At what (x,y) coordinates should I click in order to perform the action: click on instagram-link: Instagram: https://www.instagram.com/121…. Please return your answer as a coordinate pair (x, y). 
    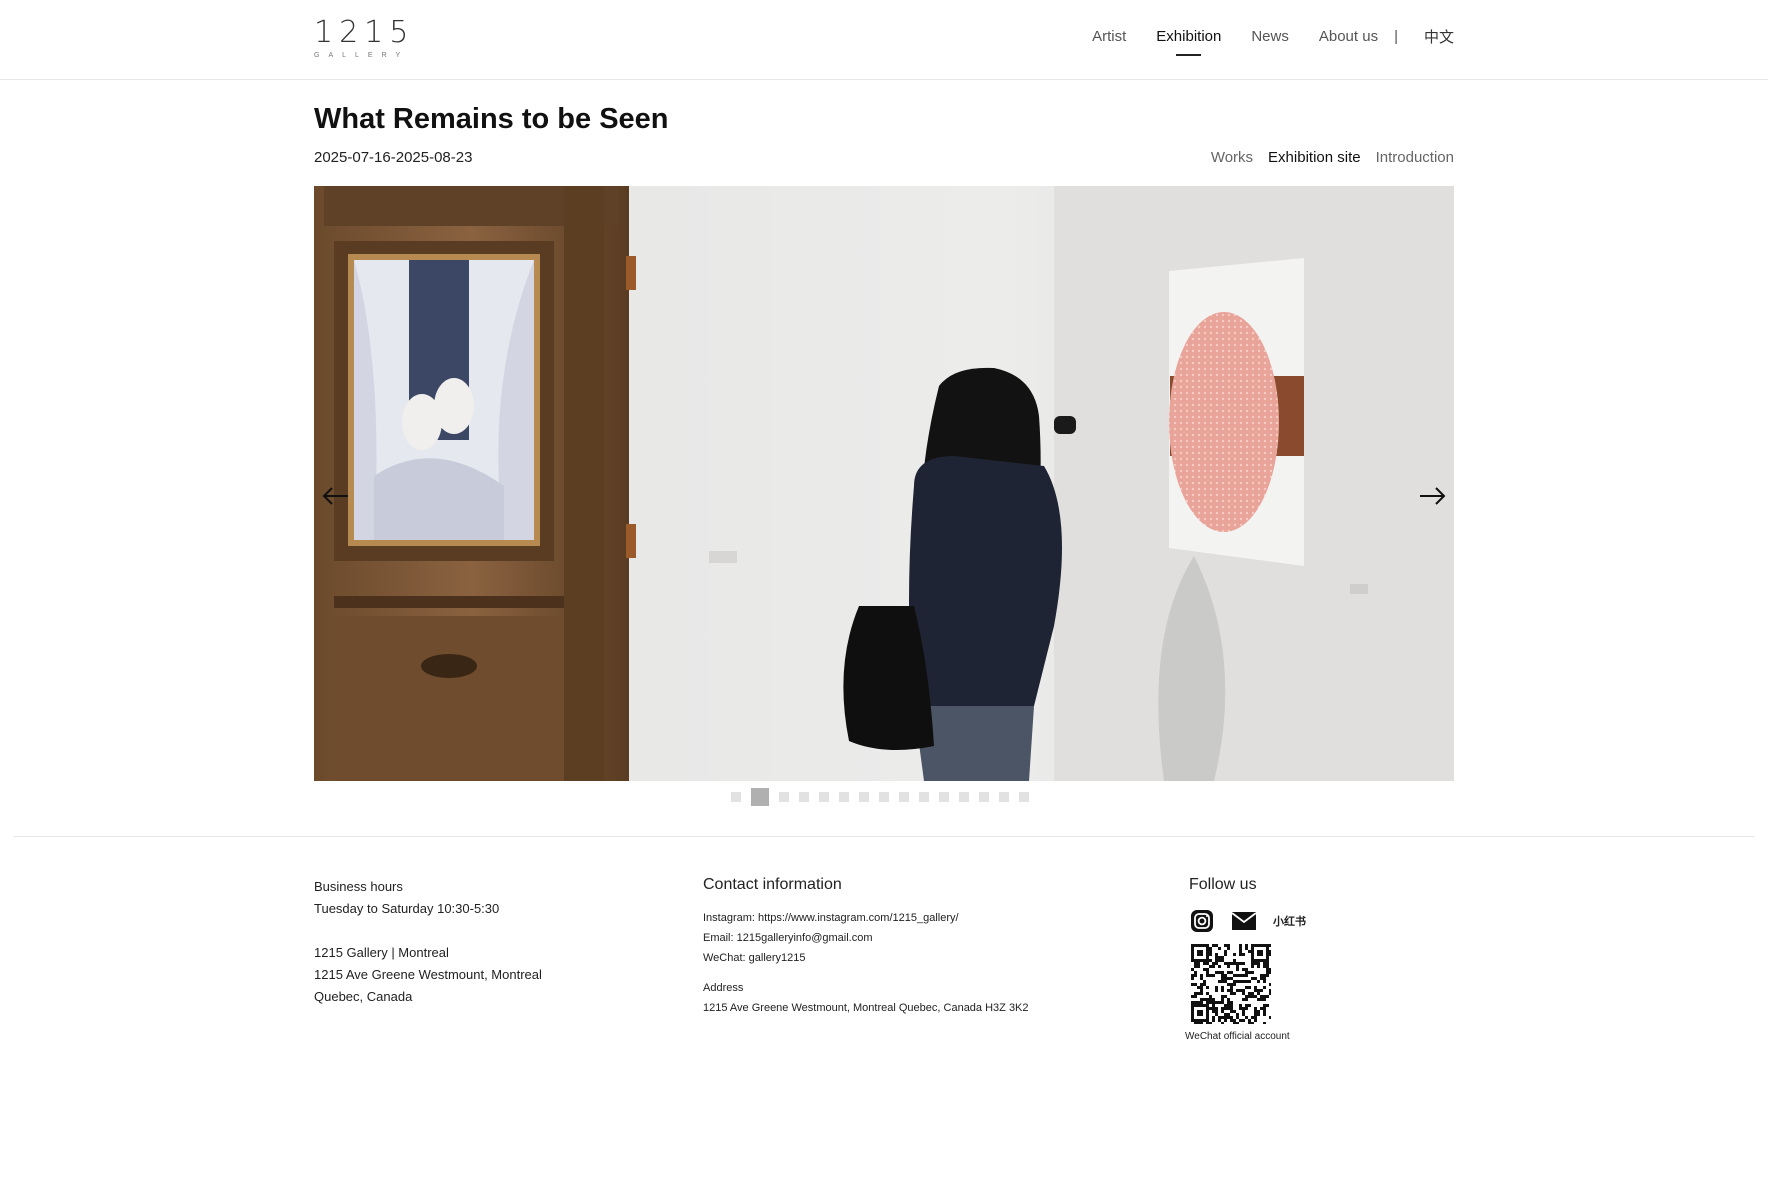
    Looking at the image, I should click on (866, 918).